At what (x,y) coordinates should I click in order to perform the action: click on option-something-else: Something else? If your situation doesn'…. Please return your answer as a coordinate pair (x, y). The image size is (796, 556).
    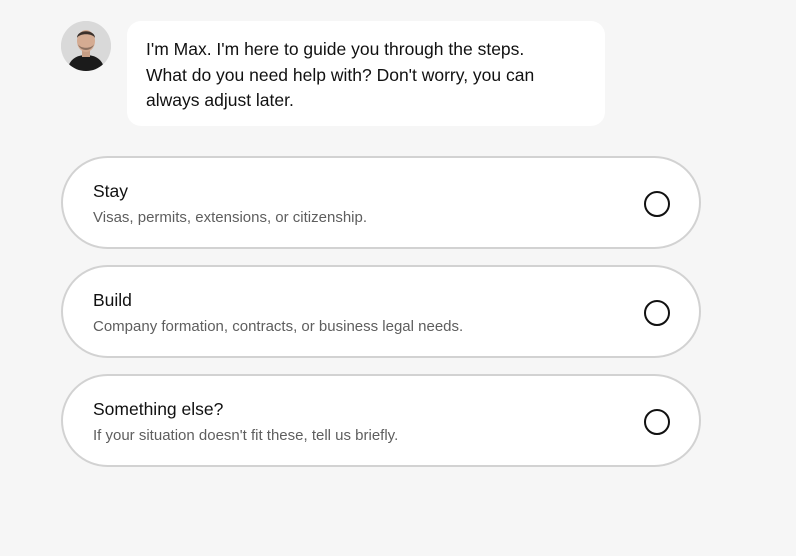
    Looking at the image, I should click on (381, 420).